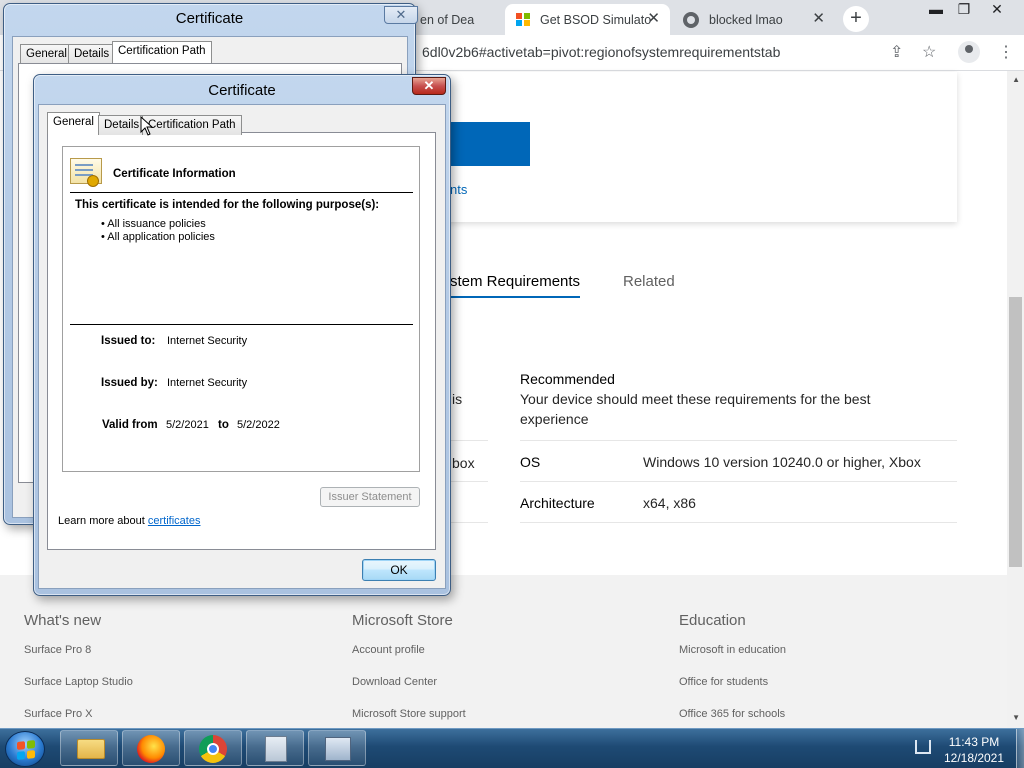 The width and height of the screenshot is (1024, 768). Describe the element at coordinates (596, 19) in the screenshot. I see `tab-label: Get BSOD Simulato` at that location.